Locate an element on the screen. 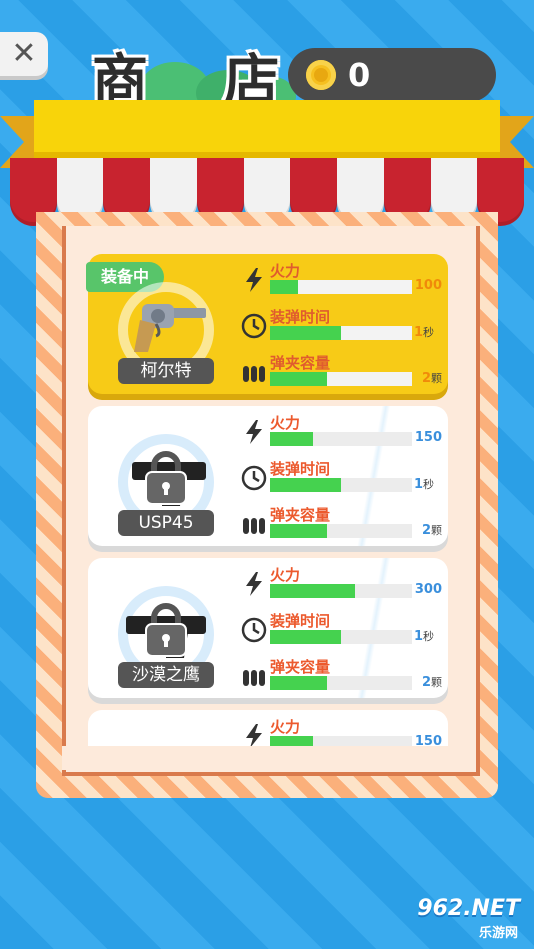 This screenshot has width=534, height=949. weapon-name: 沙漠之鹰 is located at coordinates (166, 675).